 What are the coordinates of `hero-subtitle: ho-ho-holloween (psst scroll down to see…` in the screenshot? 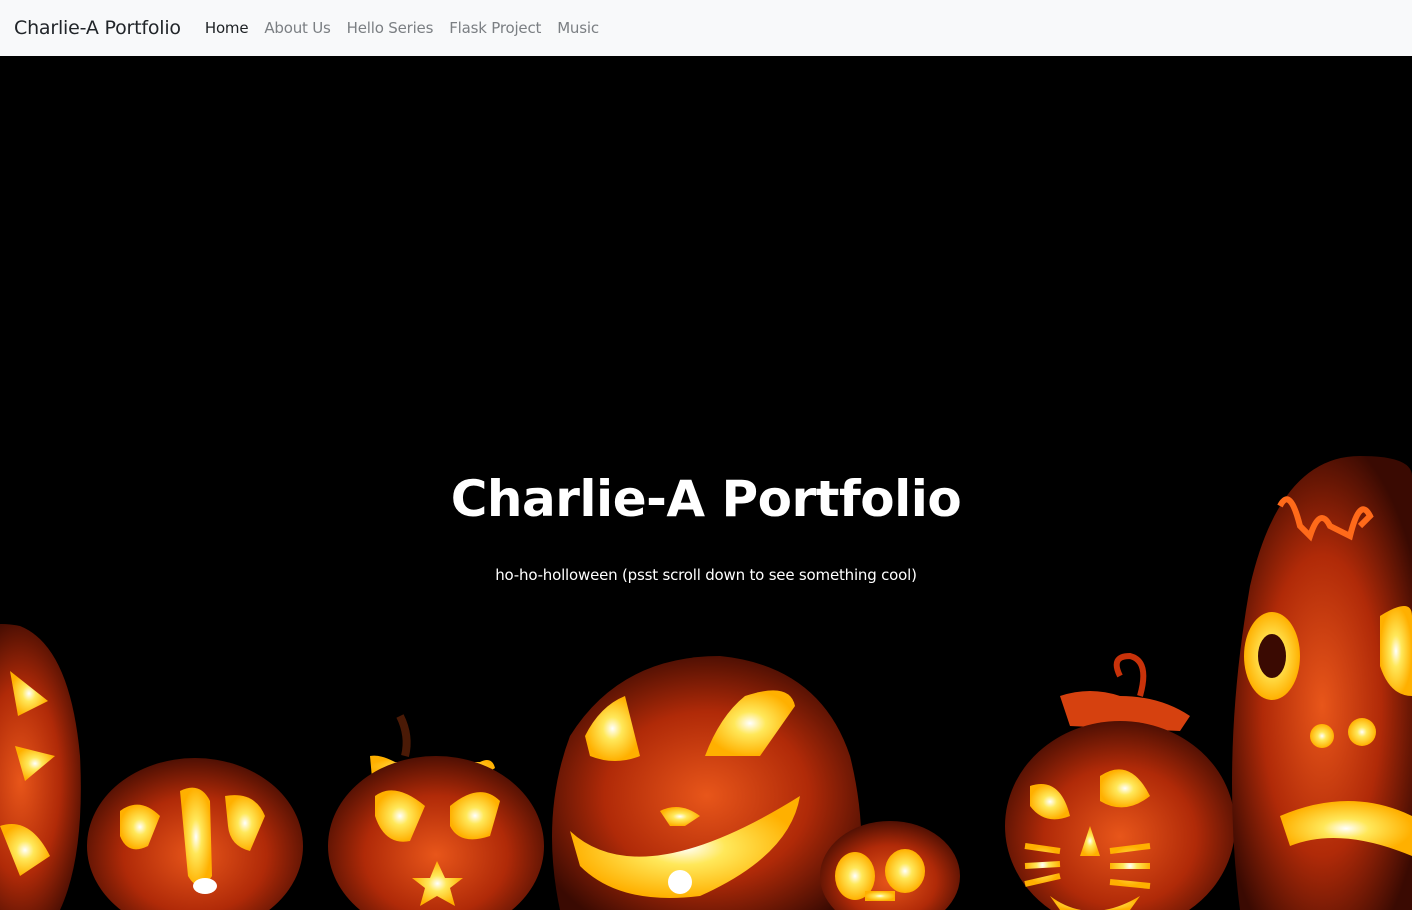 It's located at (706, 575).